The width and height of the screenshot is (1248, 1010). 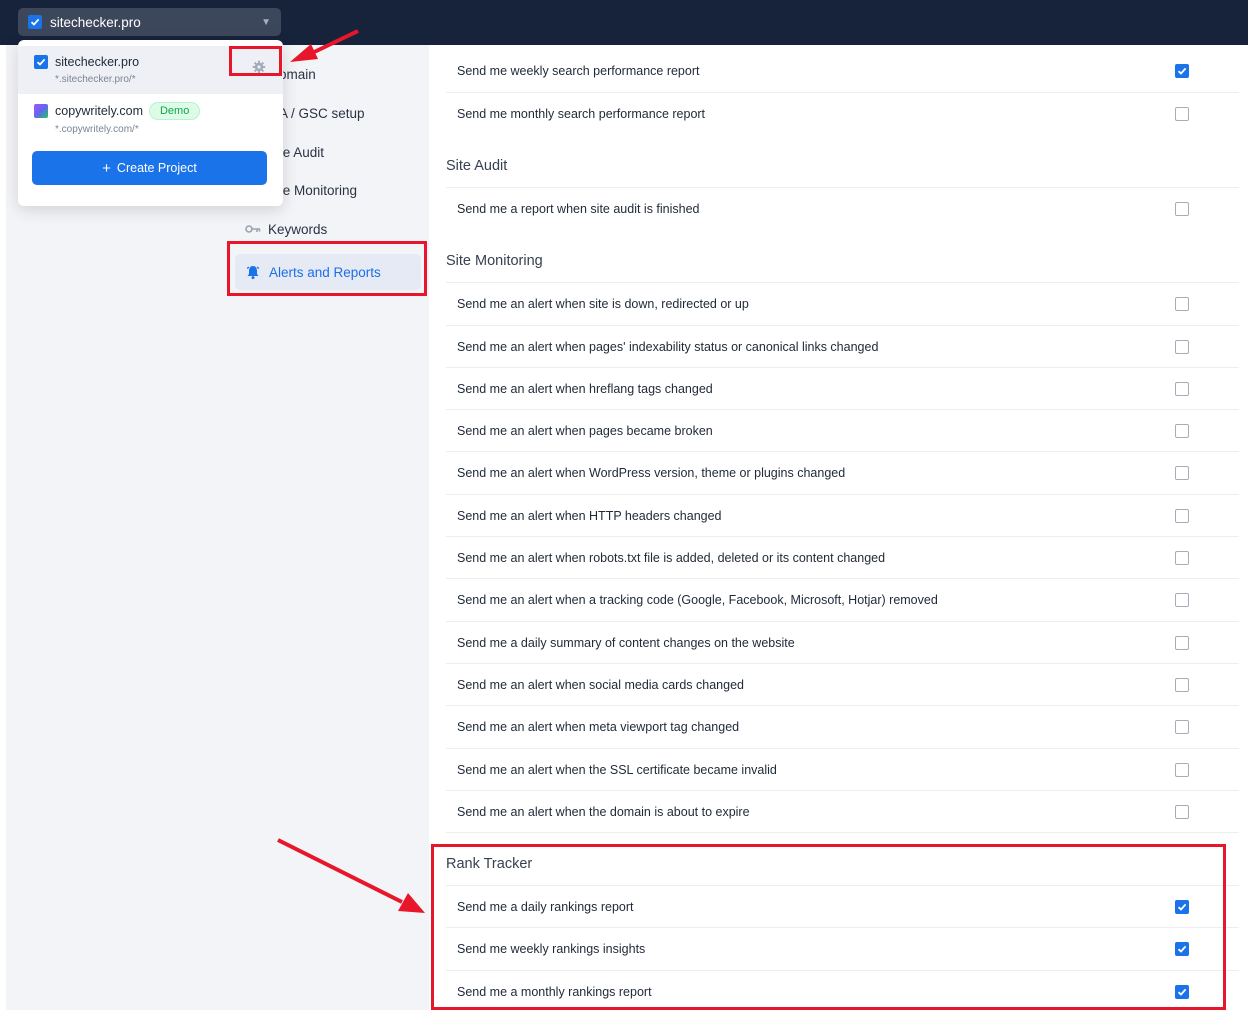 What do you see at coordinates (99, 111) in the screenshot?
I see `project-name: copywritely.com` at bounding box center [99, 111].